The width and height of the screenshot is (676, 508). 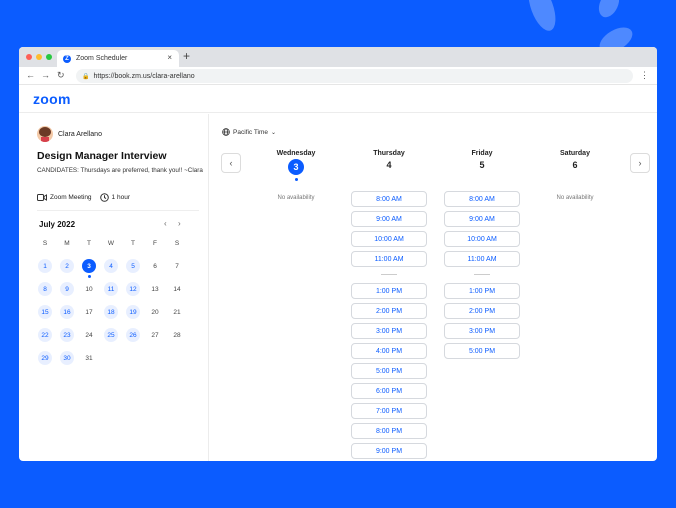 I want to click on day-number: 4, so click(x=389, y=165).